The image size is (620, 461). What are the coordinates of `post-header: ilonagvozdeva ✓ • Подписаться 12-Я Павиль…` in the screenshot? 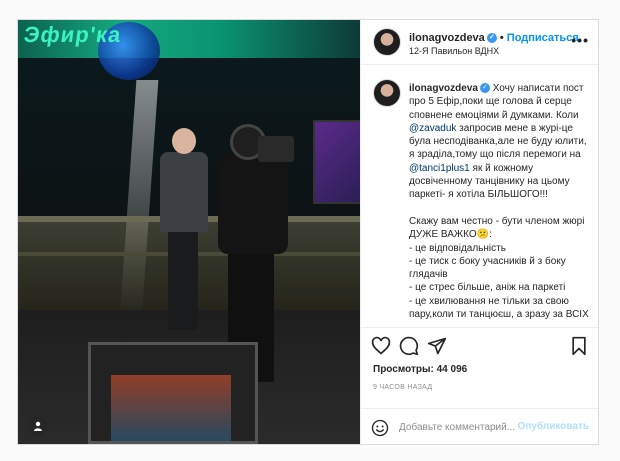 It's located at (479, 42).